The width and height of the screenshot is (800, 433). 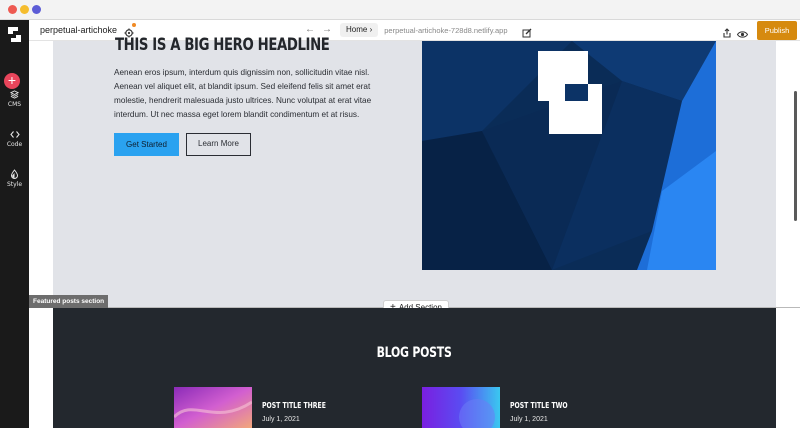 I want to click on post-title: POST TITLE TWO, so click(x=539, y=405).